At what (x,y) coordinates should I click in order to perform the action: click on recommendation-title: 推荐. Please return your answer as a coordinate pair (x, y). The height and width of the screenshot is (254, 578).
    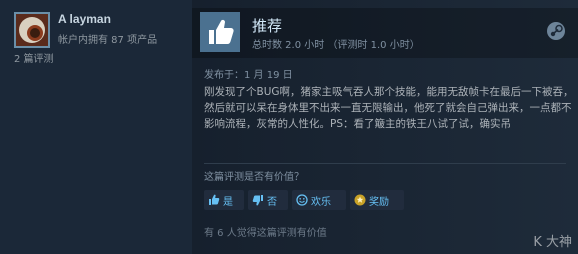
    Looking at the image, I should click on (267, 26).